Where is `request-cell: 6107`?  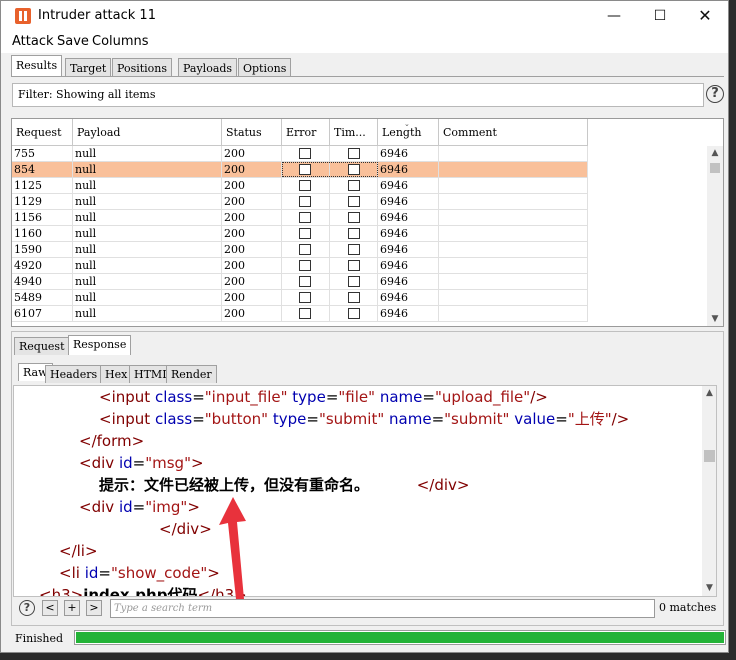
request-cell: 6107 is located at coordinates (42, 313).